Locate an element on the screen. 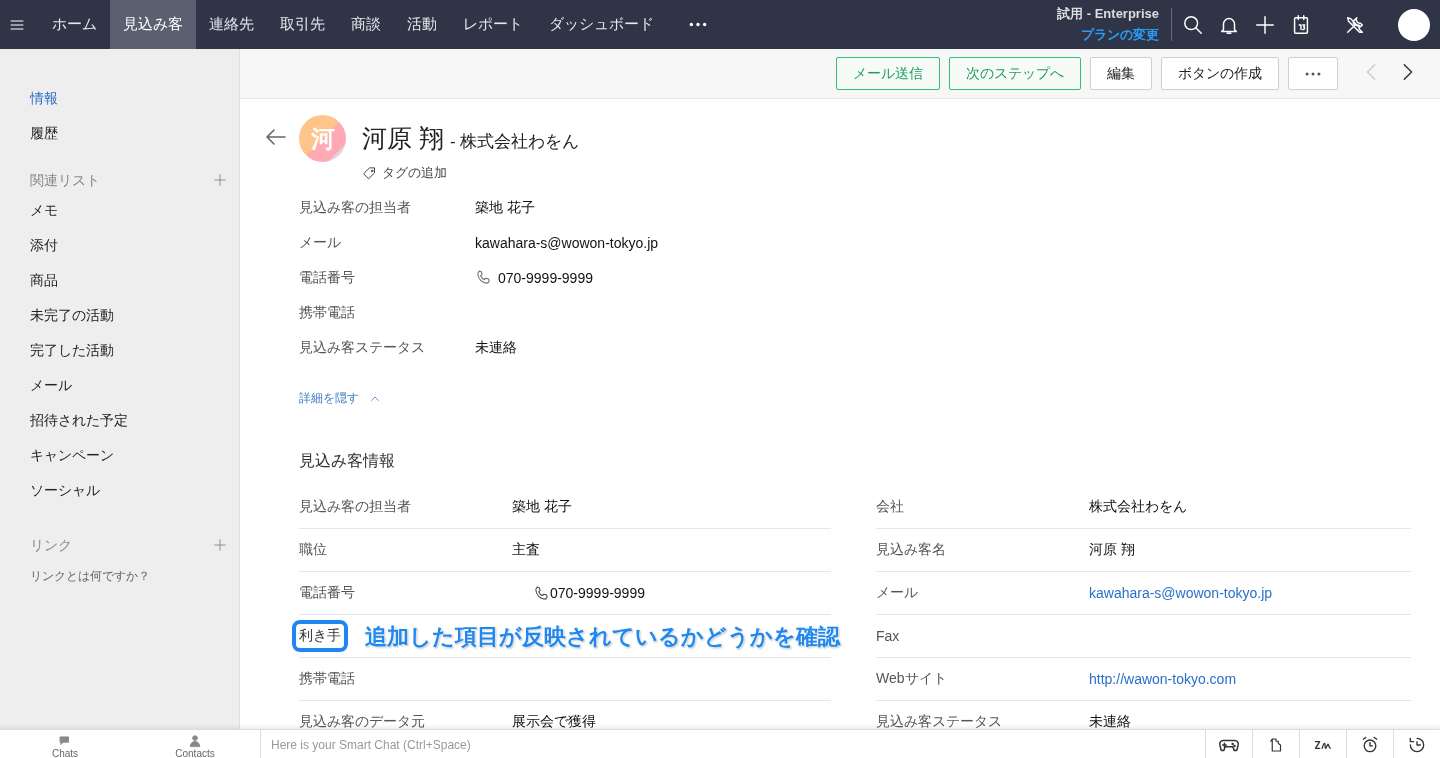  annotation-text: 追加した項目が反映されているかどうかを確認 is located at coordinates (602, 637).